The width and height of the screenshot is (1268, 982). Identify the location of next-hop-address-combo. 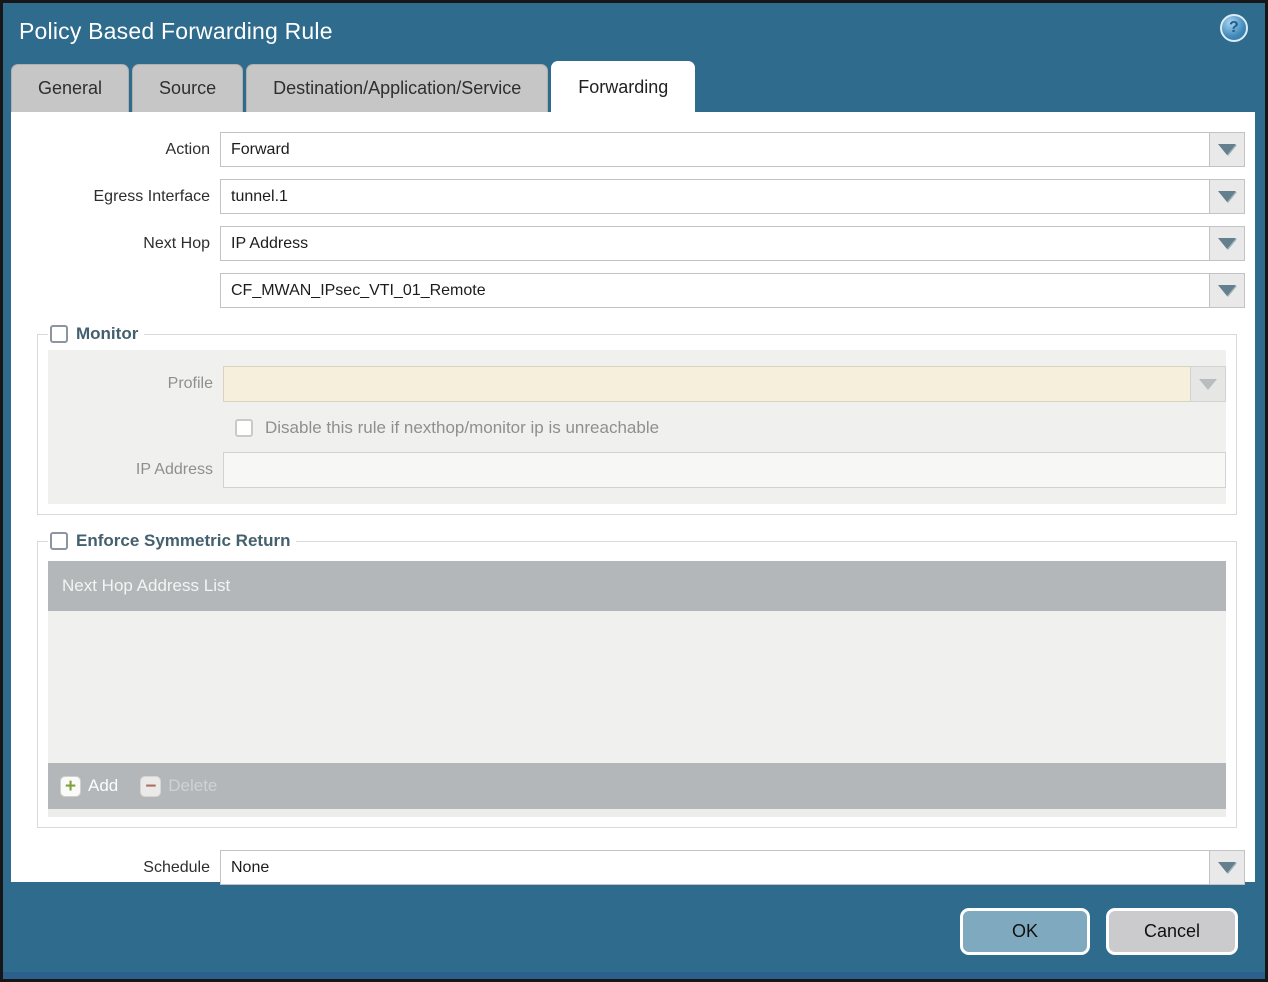
(732, 290).